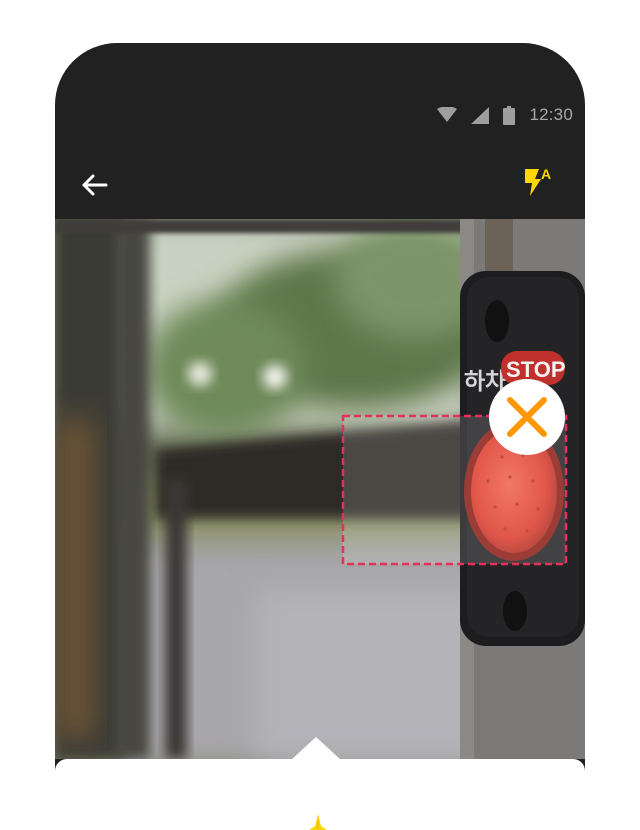 Image resolution: width=640 pixels, height=830 pixels. I want to click on signal-icon, so click(480, 115).